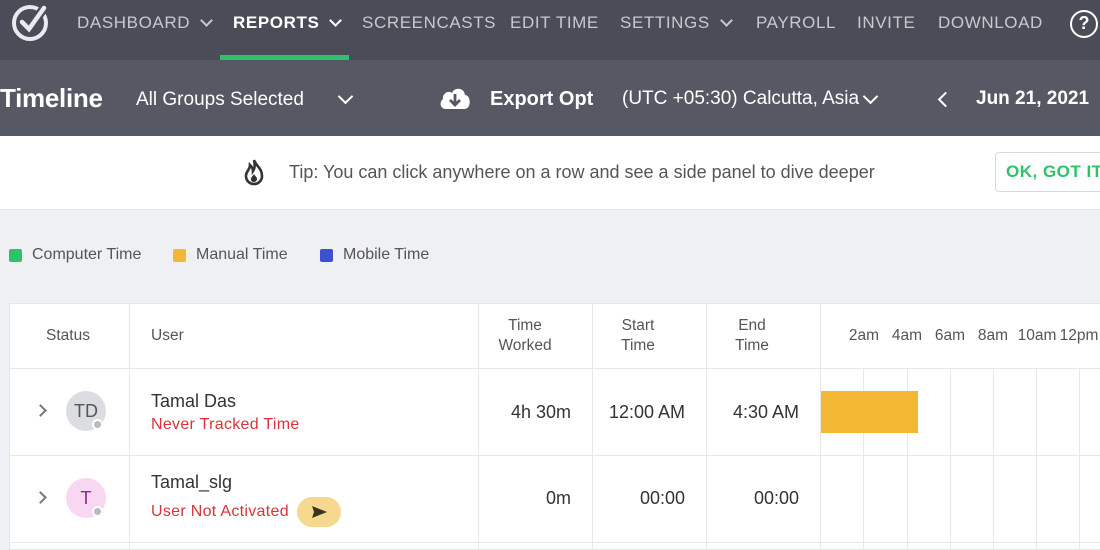 Image resolution: width=1100 pixels, height=550 pixels. I want to click on nav-invite-label: INVITE, so click(886, 22).